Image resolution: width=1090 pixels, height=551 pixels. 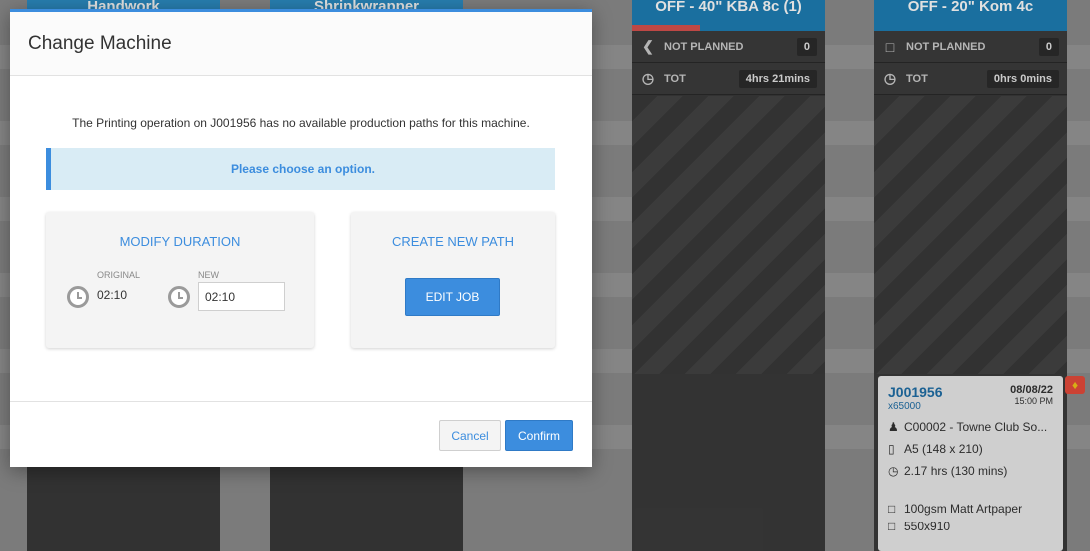 What do you see at coordinates (452, 297) in the screenshot?
I see `edit-job-button: EDIT JOB` at bounding box center [452, 297].